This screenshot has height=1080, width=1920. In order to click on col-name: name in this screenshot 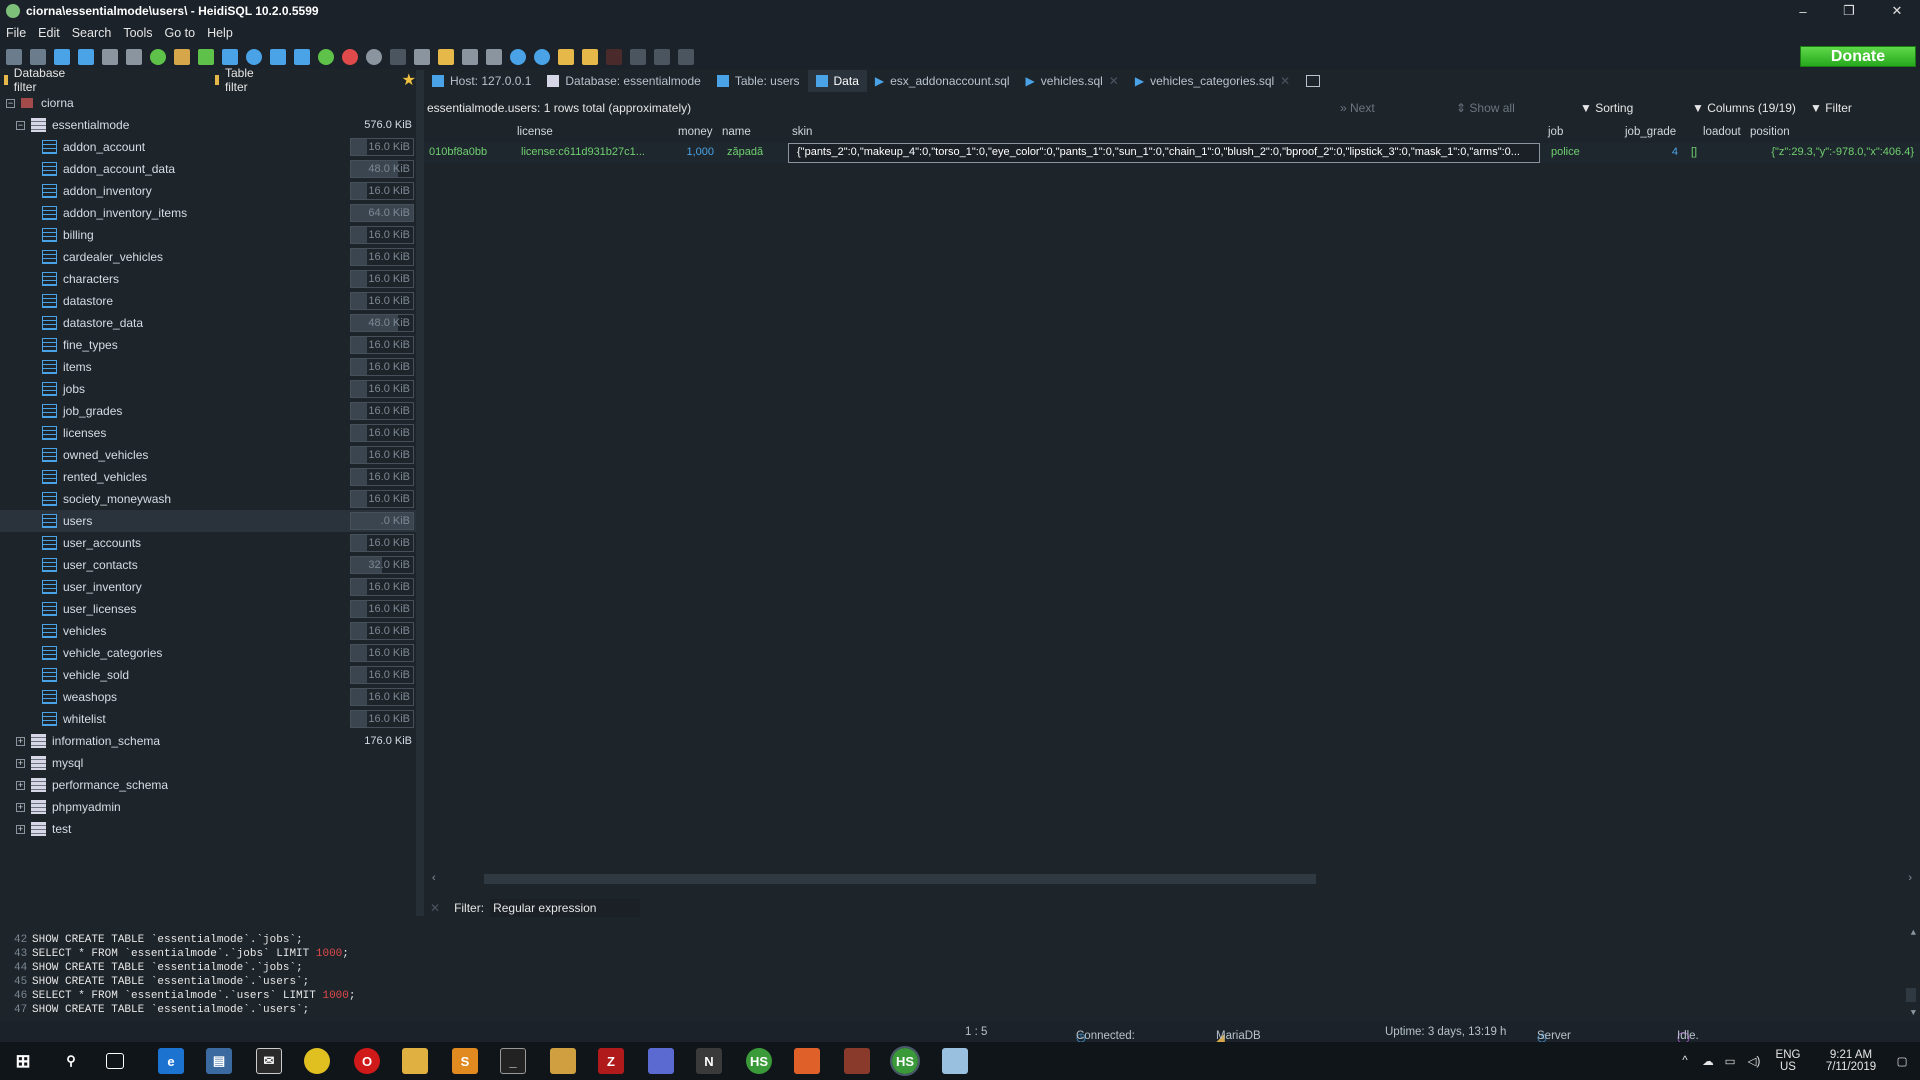, I will do `click(736, 132)`.